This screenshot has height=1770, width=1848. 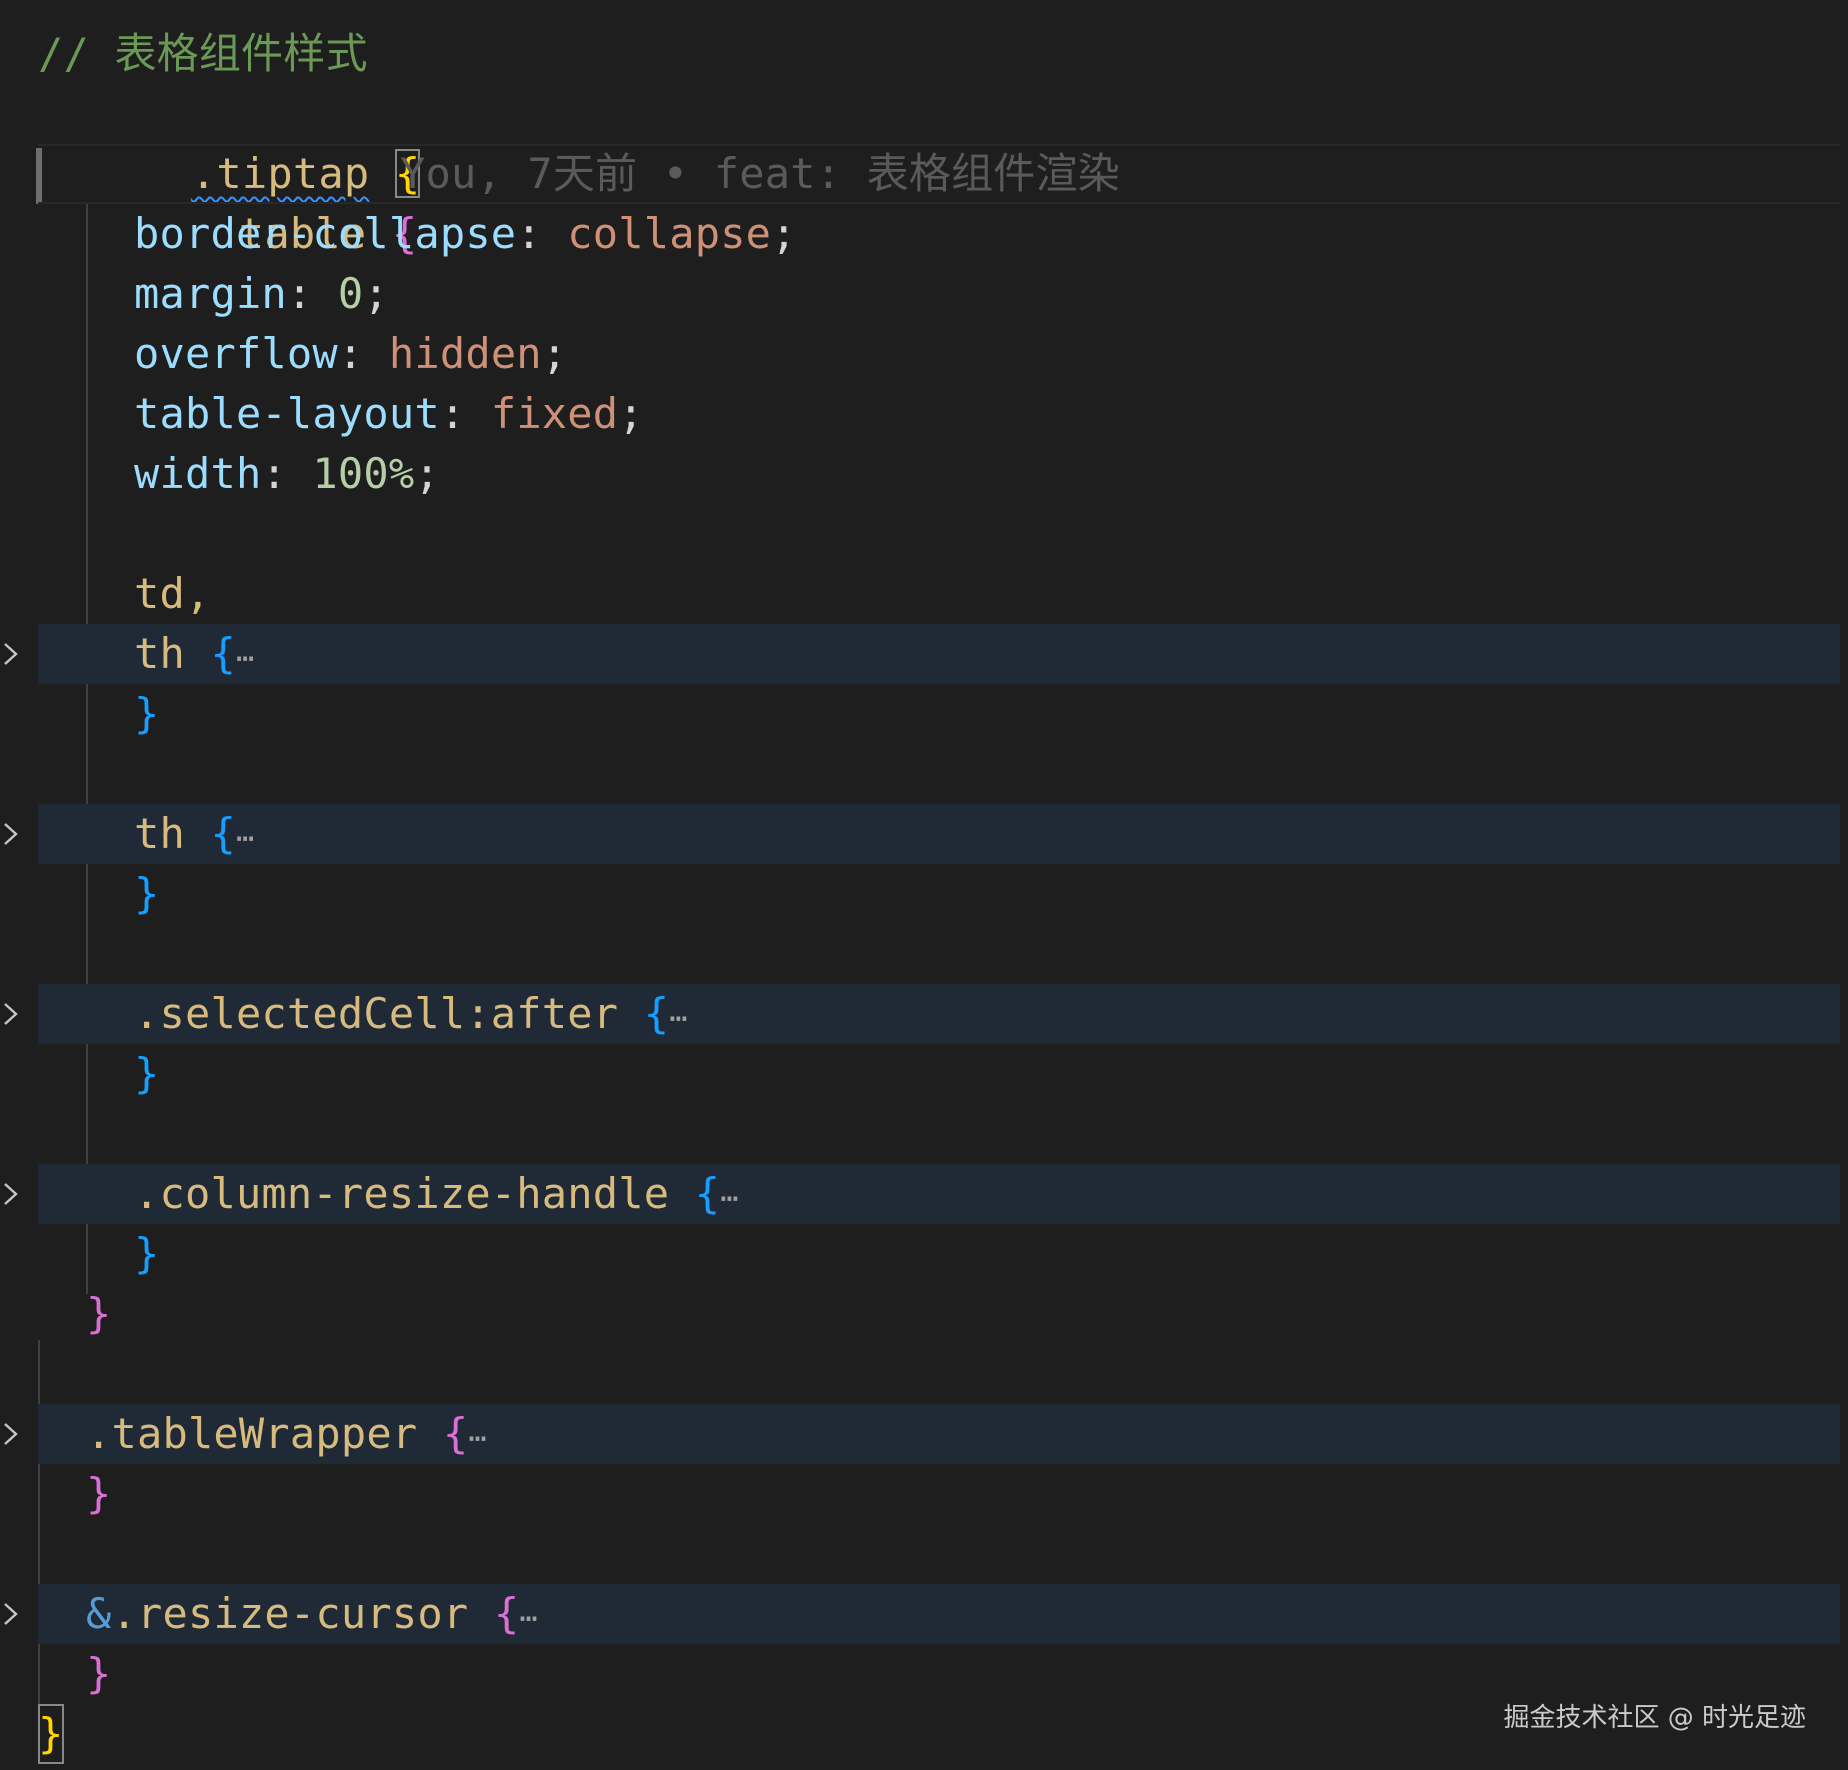 I want to click on code-line-selectedcell-folded: .selectedCell:after {⋯, so click(x=920, y=1014).